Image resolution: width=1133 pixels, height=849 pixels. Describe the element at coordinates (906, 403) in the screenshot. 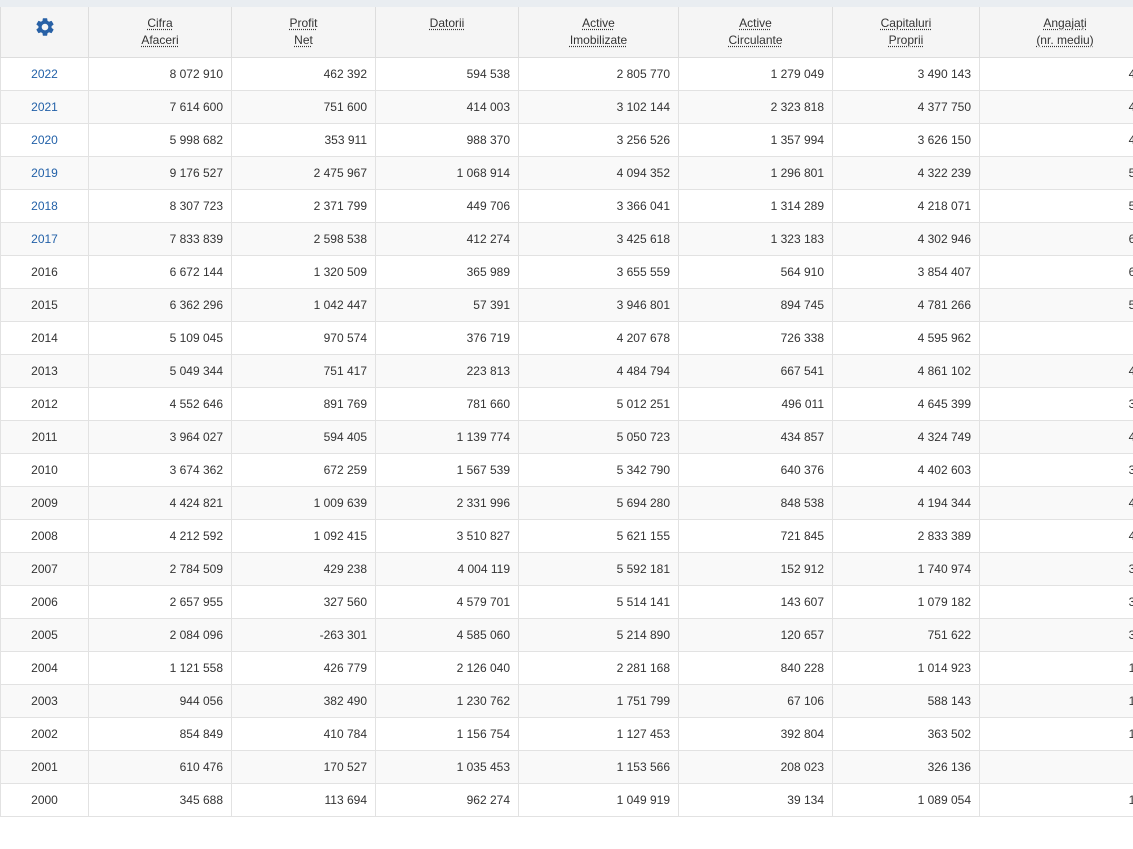

I see `cell-capitaluri-proprii: 4 645 399` at that location.